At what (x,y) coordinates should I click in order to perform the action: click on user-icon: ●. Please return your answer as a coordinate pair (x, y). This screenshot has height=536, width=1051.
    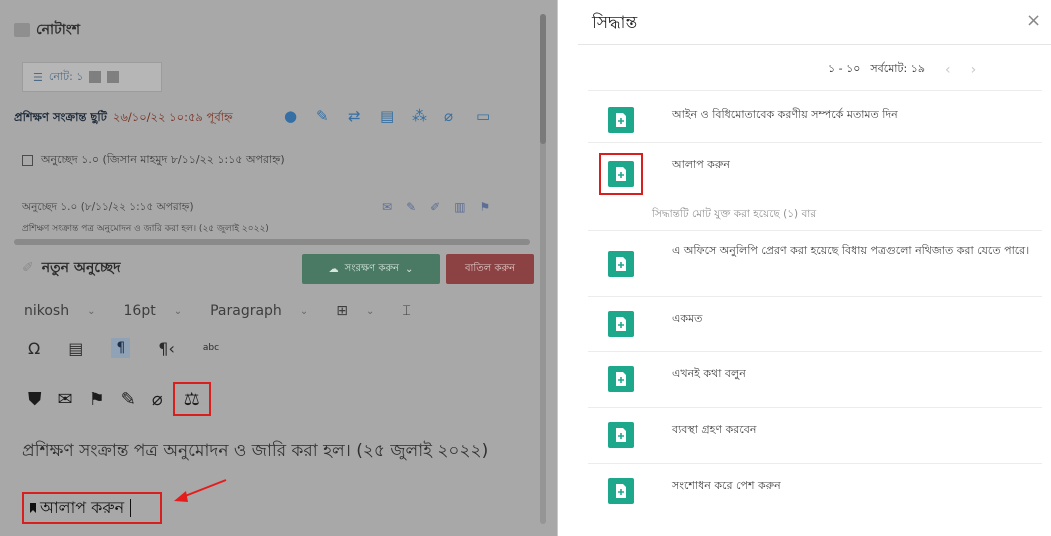
    Looking at the image, I should click on (292, 116).